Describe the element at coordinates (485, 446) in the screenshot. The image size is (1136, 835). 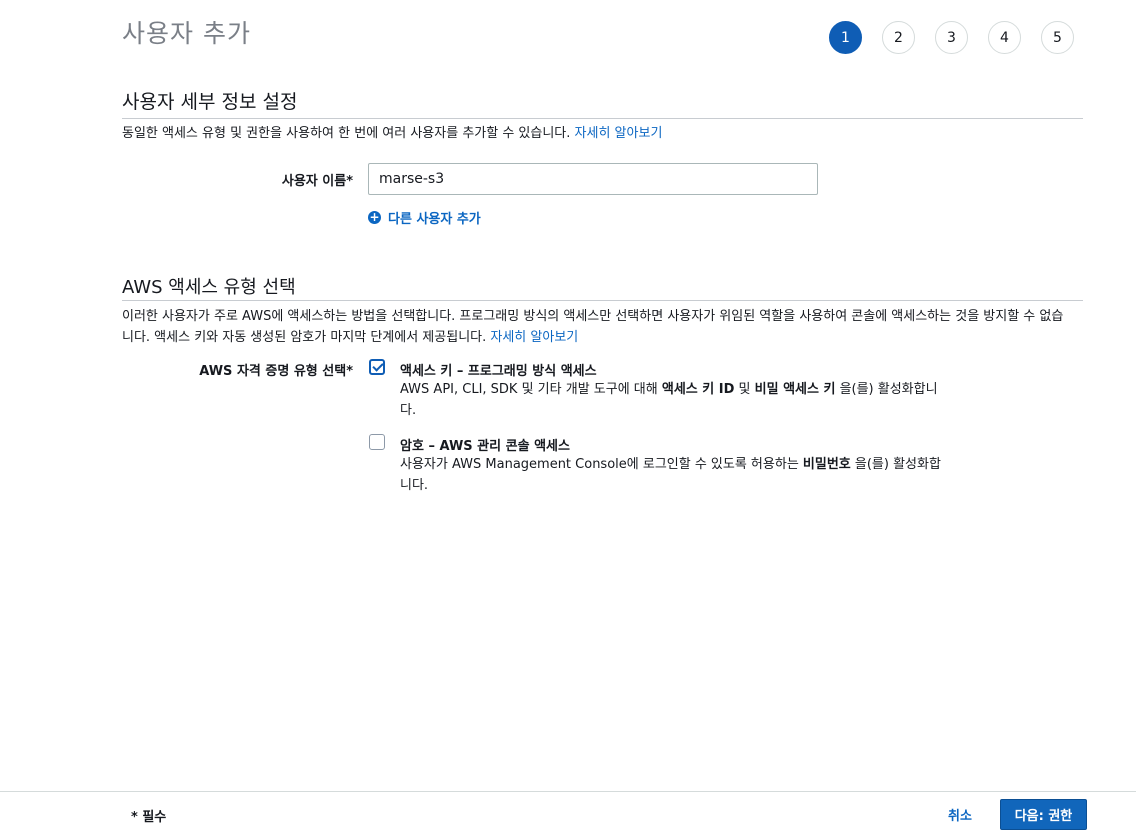
I see `console-access-title: 암호 – AWS 관리 콘솔 액세스` at that location.